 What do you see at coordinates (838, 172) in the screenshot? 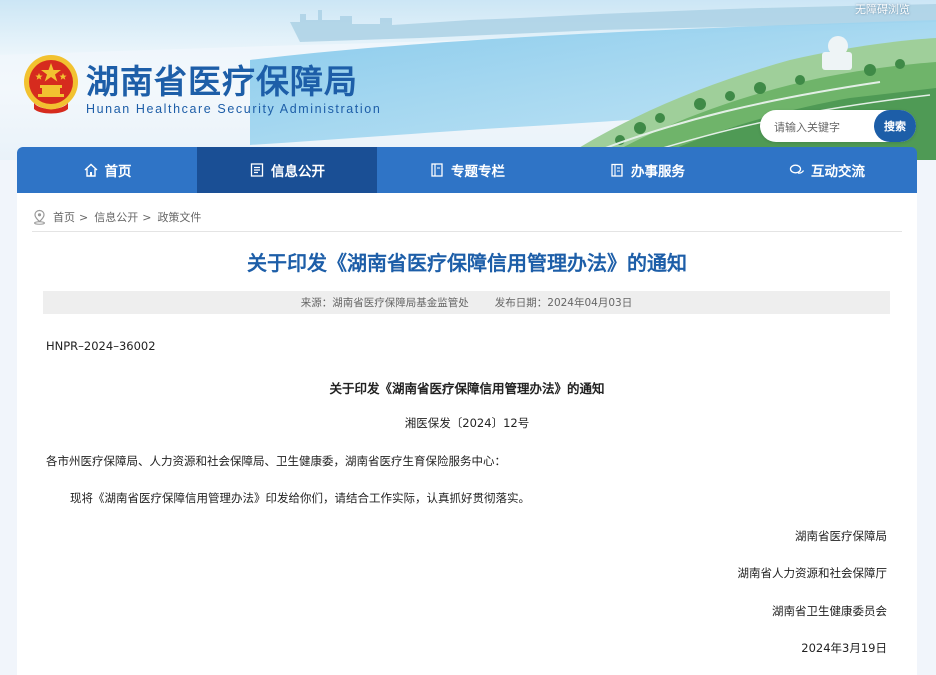
I see `nav-item-label: 互动交流` at bounding box center [838, 172].